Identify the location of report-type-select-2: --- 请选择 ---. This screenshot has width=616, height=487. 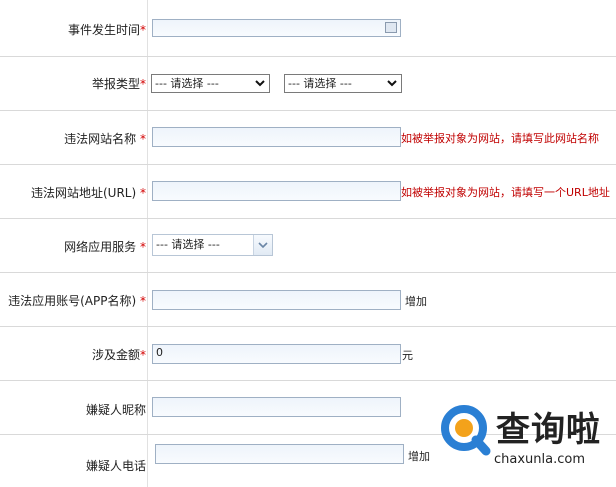
(343, 83).